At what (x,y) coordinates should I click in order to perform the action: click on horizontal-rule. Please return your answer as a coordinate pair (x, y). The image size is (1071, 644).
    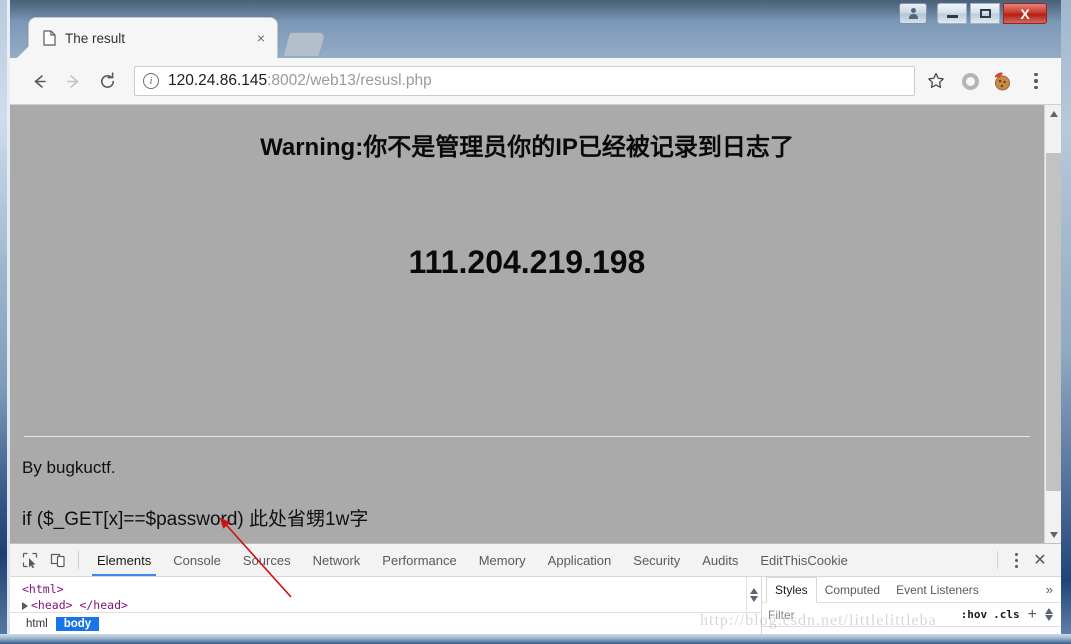
    Looking at the image, I should click on (527, 436).